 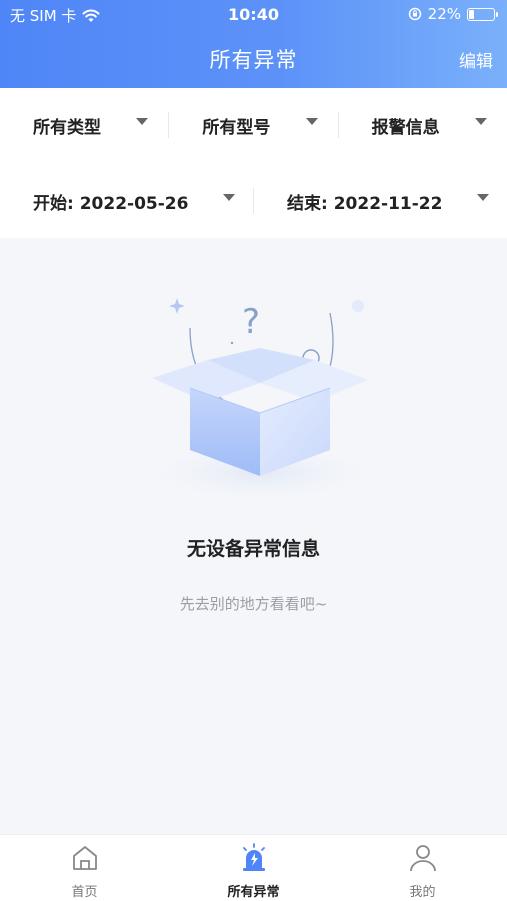 What do you see at coordinates (471, 14) in the screenshot?
I see `battery-level` at bounding box center [471, 14].